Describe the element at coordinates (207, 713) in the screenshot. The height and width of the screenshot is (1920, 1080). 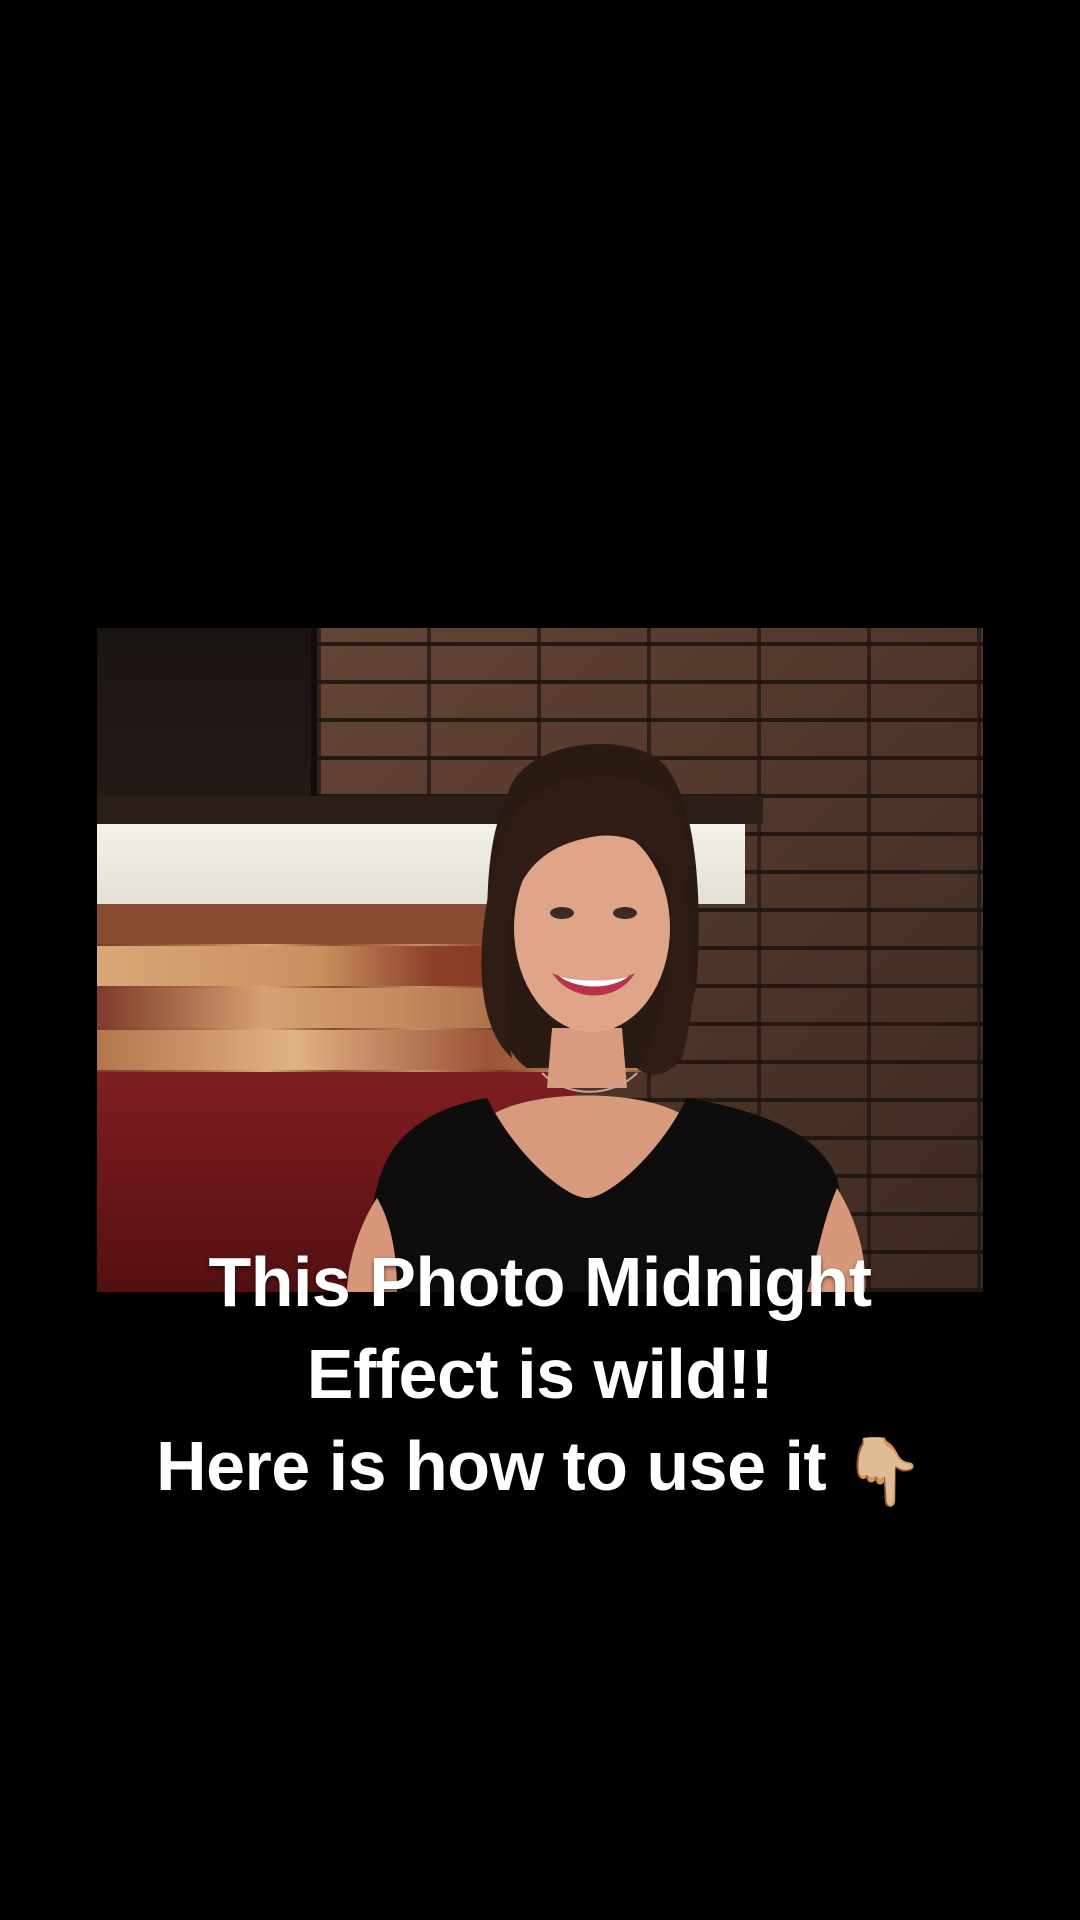
I see `dark-window-panel` at that location.